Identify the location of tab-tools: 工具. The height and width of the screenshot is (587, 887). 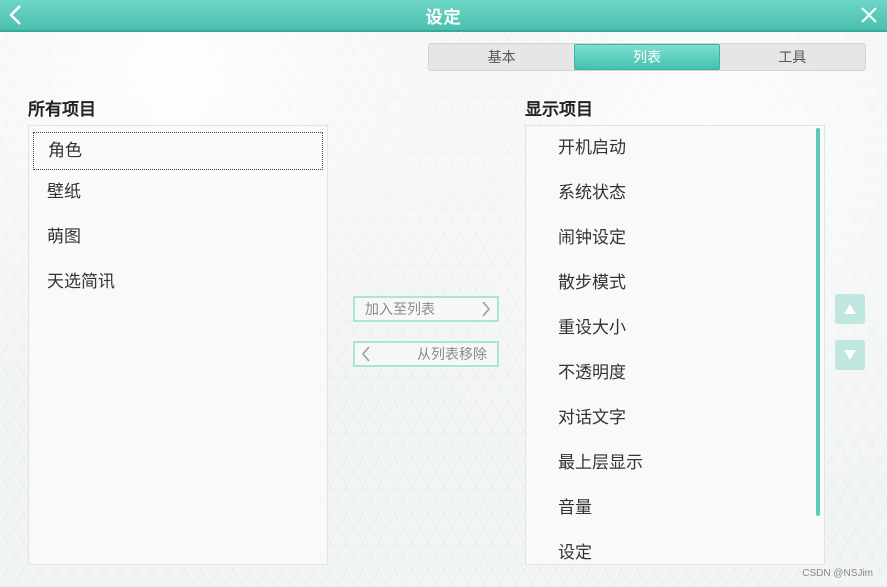
(792, 57).